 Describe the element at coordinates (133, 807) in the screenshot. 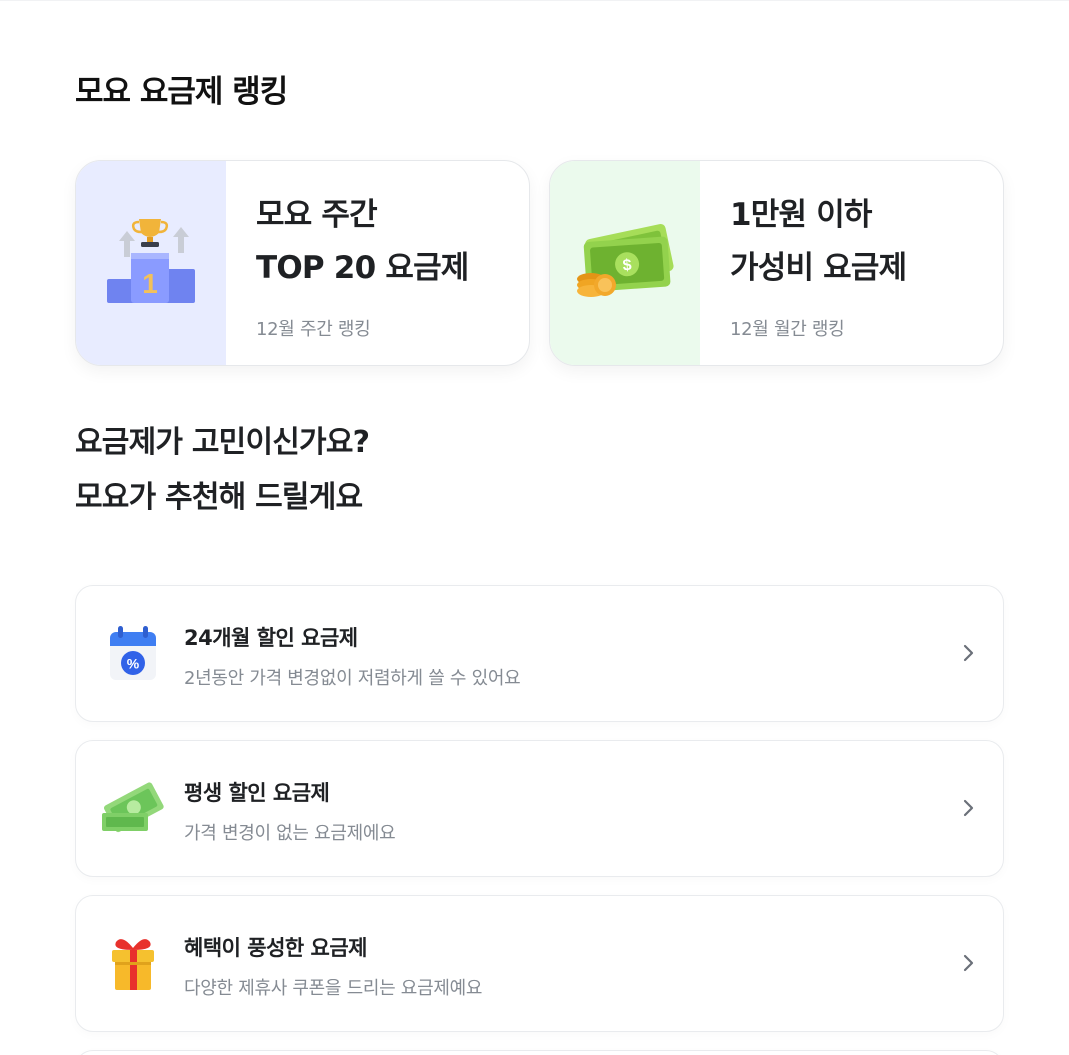

I see `money-bill-icon` at that location.